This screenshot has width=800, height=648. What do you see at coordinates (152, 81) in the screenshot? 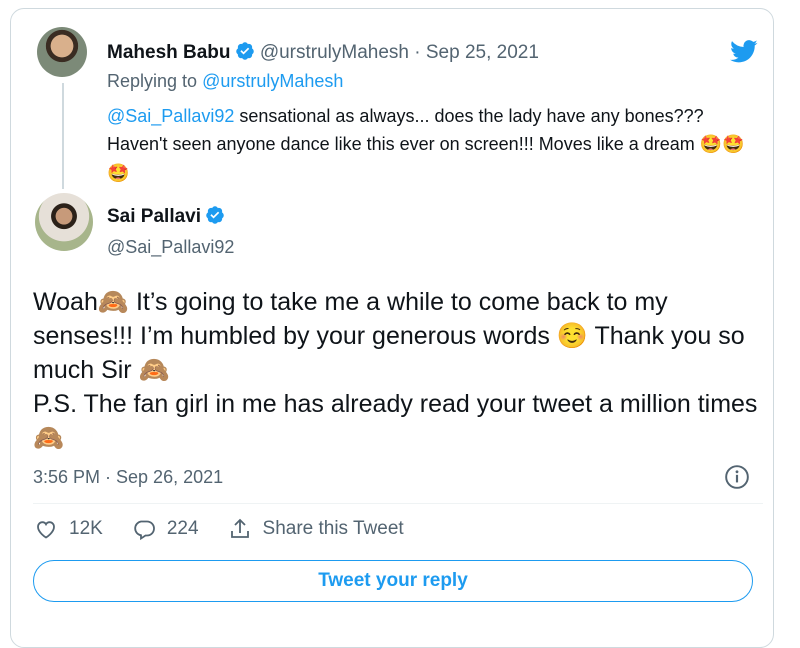
I see `replying-to-prefix: Replying to` at bounding box center [152, 81].